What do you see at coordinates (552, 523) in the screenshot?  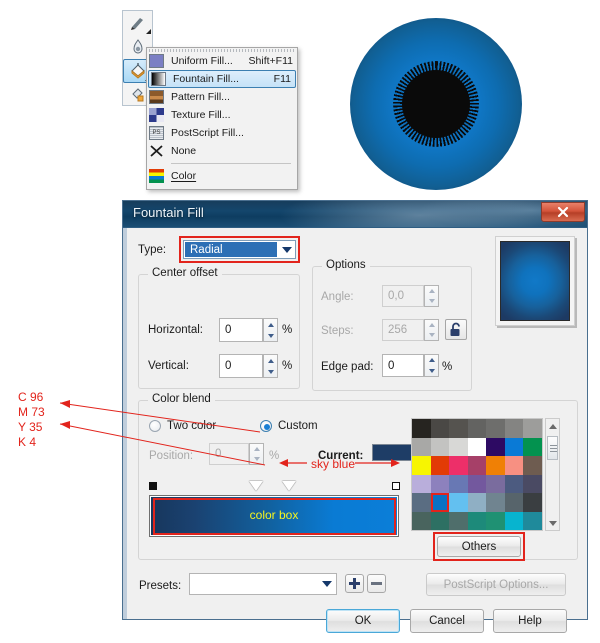 I see `scroll-down-arrow-icon` at bounding box center [552, 523].